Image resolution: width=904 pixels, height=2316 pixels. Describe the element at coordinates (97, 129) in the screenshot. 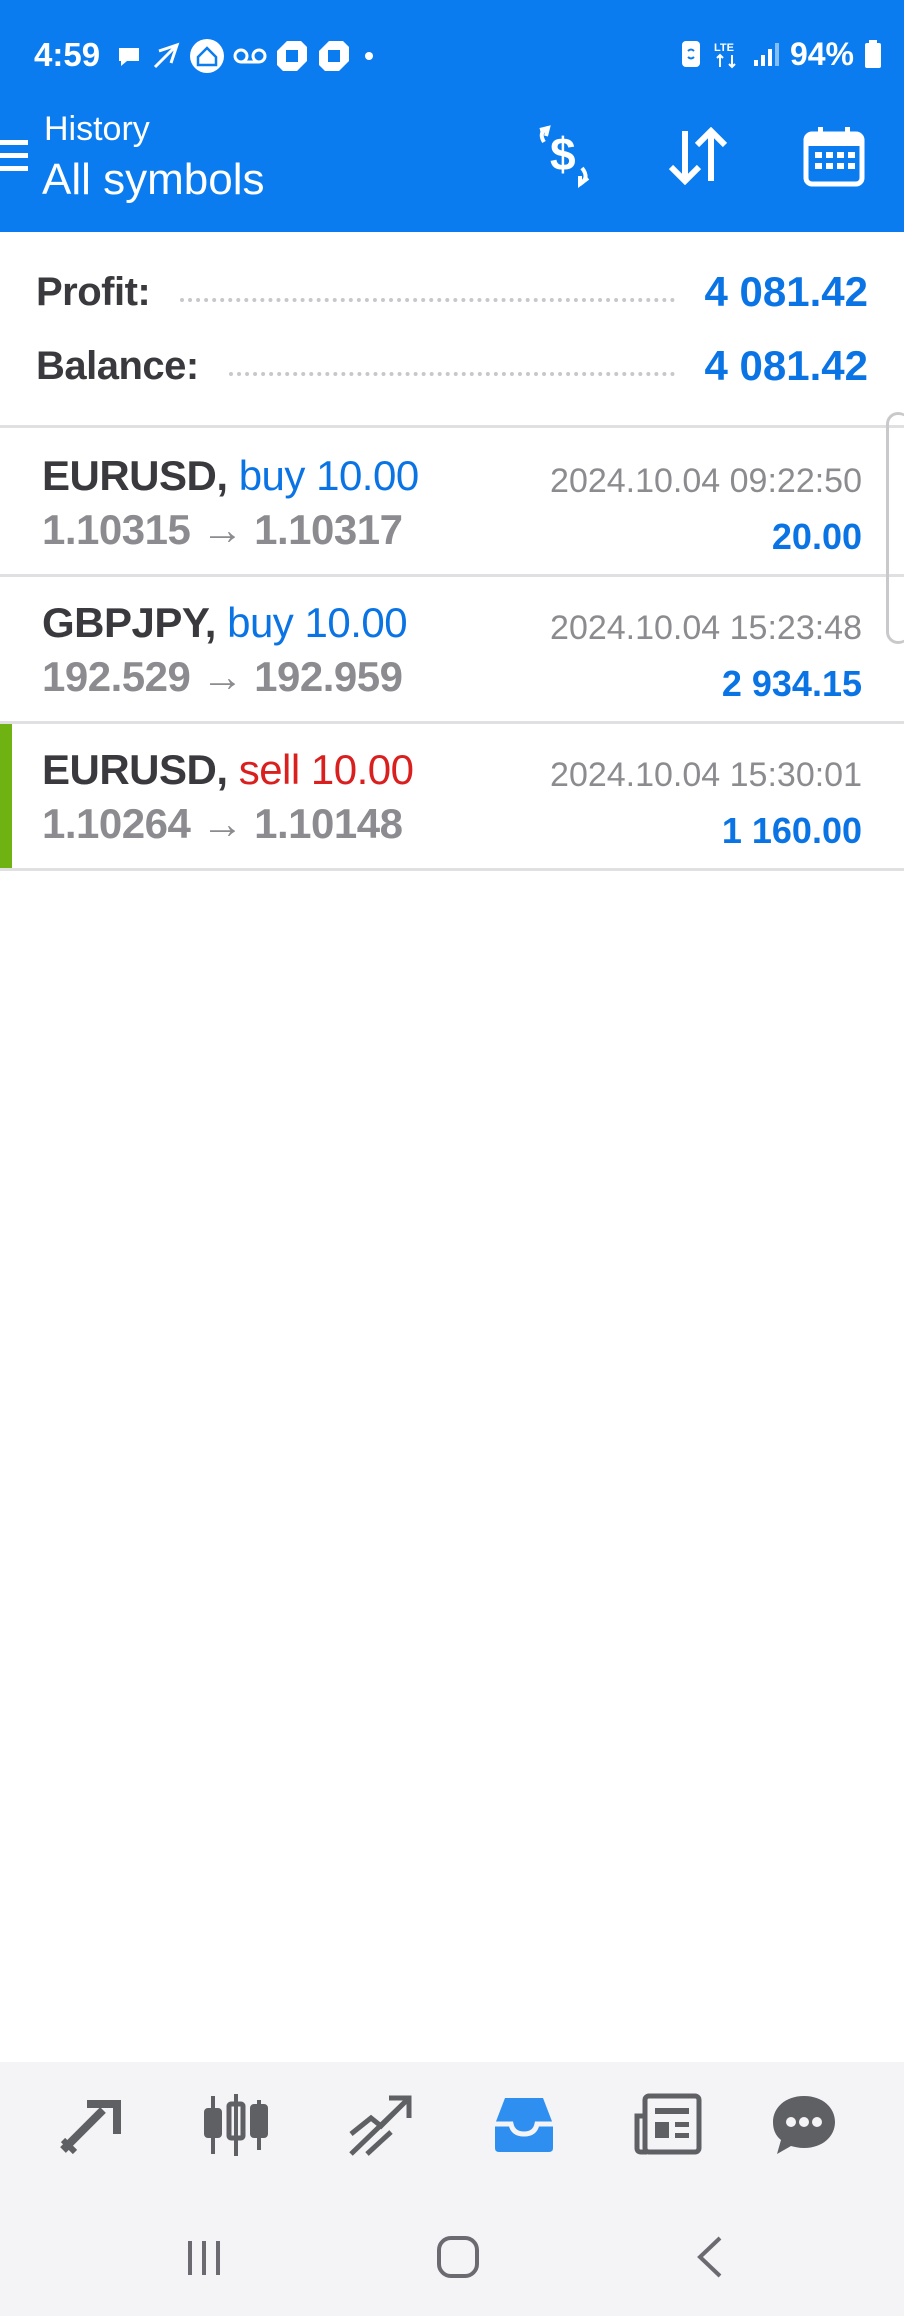

I see `header-subtitle: History` at that location.